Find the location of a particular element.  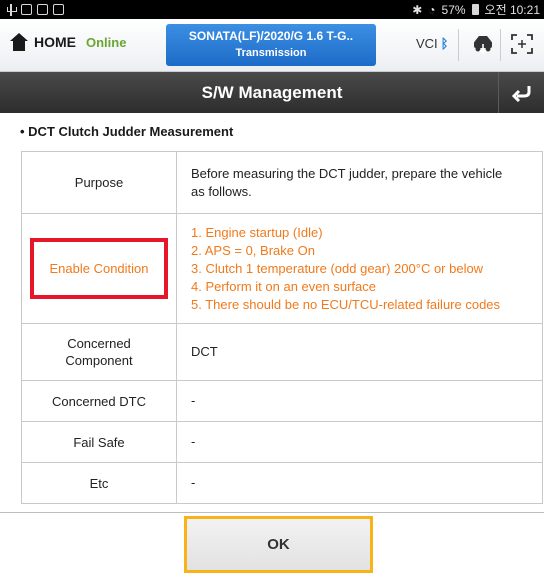

back-arrow-icon is located at coordinates (520, 93).